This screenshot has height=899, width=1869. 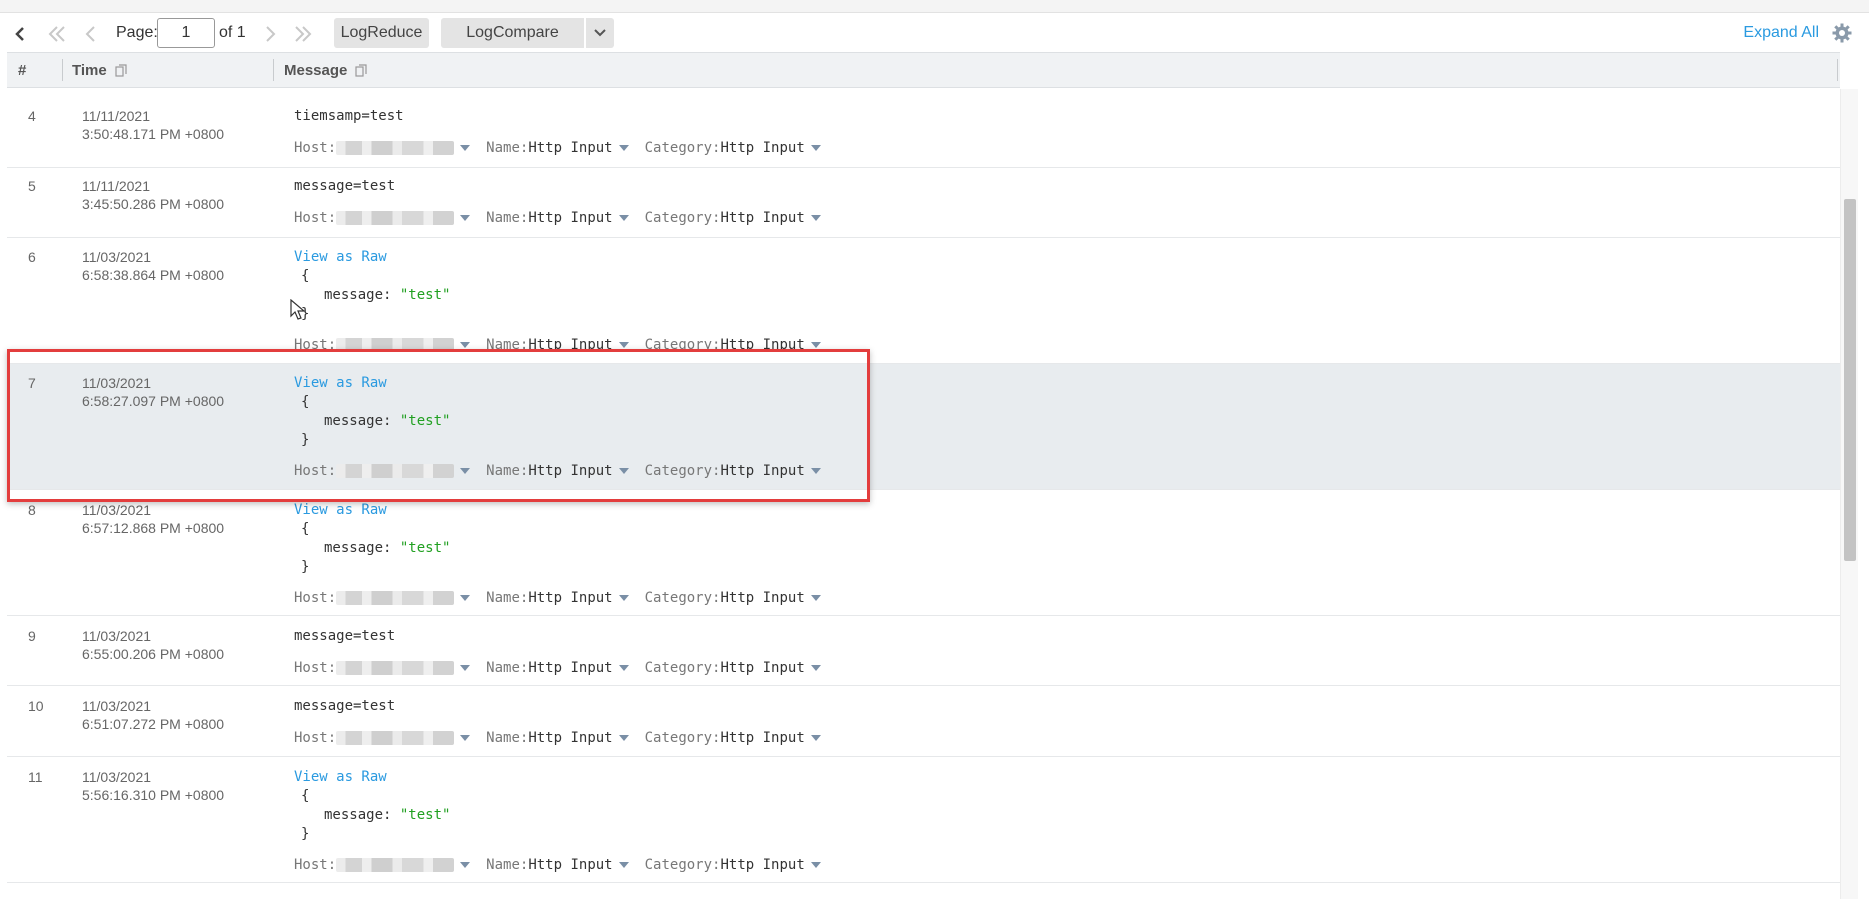 What do you see at coordinates (153, 528) in the screenshot?
I see `row-time: 6:57:12.868 PM +0800` at bounding box center [153, 528].